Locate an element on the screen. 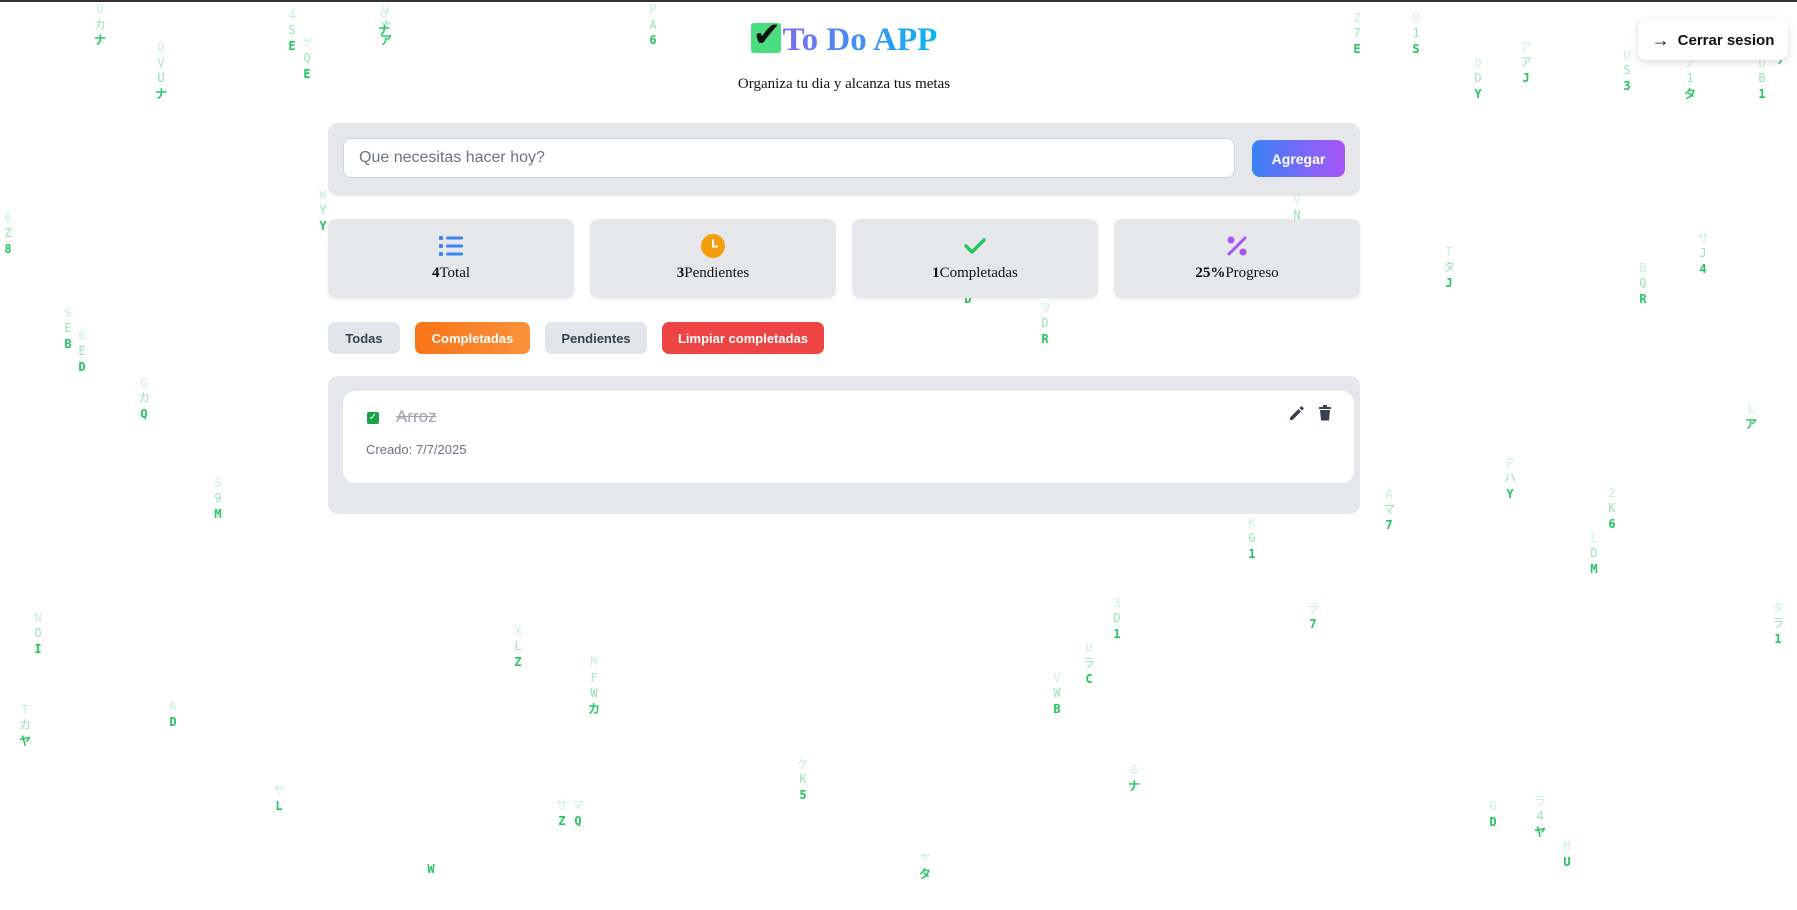 This screenshot has width=1797, height=910. matrix-column: LDM is located at coordinates (1594, 554).